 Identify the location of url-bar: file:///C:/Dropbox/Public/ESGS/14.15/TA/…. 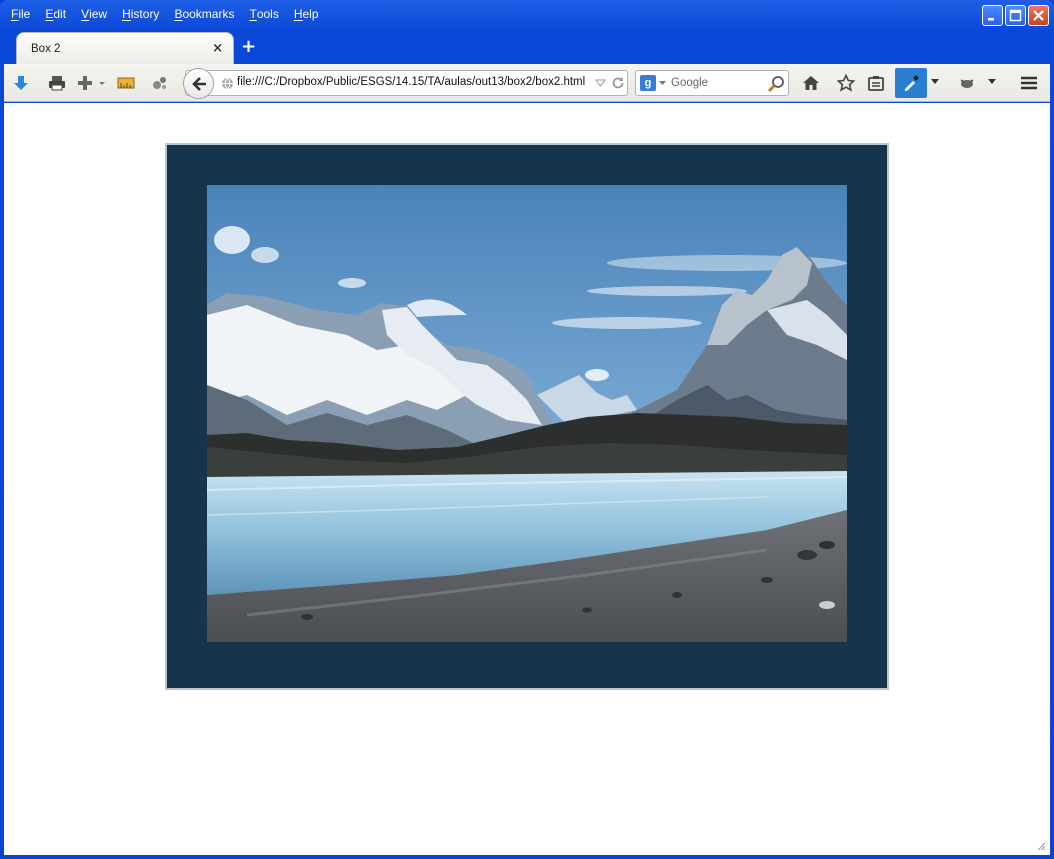
(405, 83).